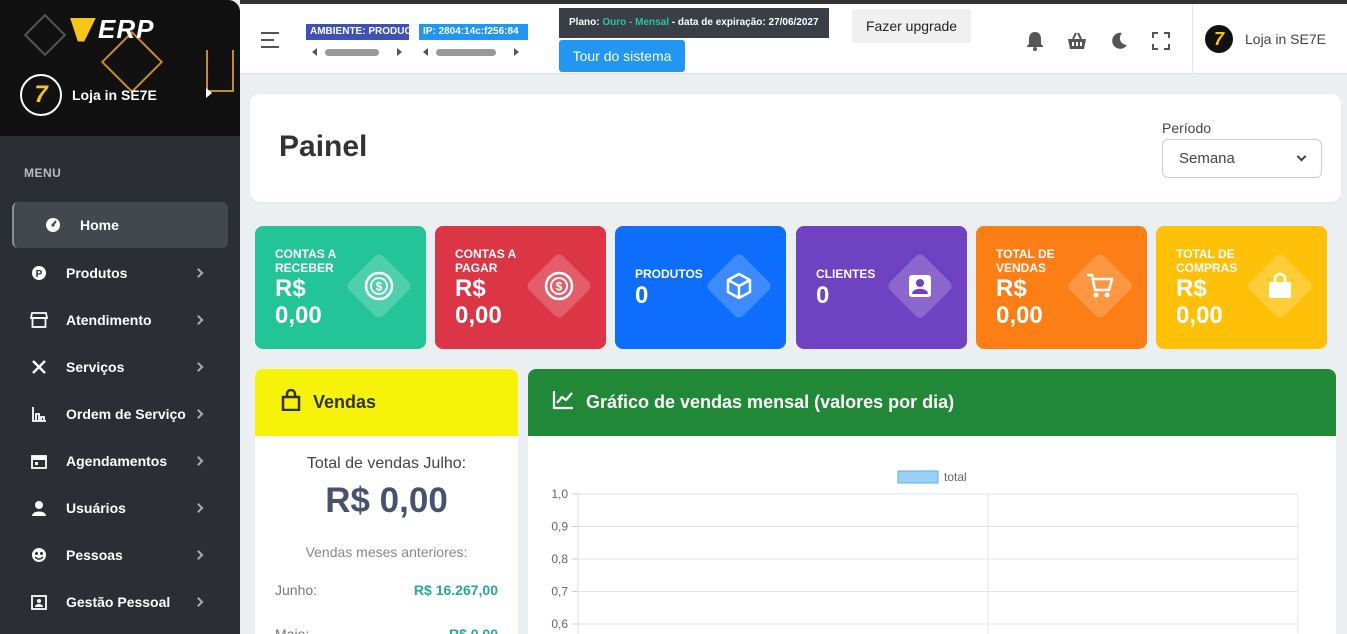 The width and height of the screenshot is (1347, 634). I want to click on stat-card-clientes: CLIENTES 0, so click(881, 287).